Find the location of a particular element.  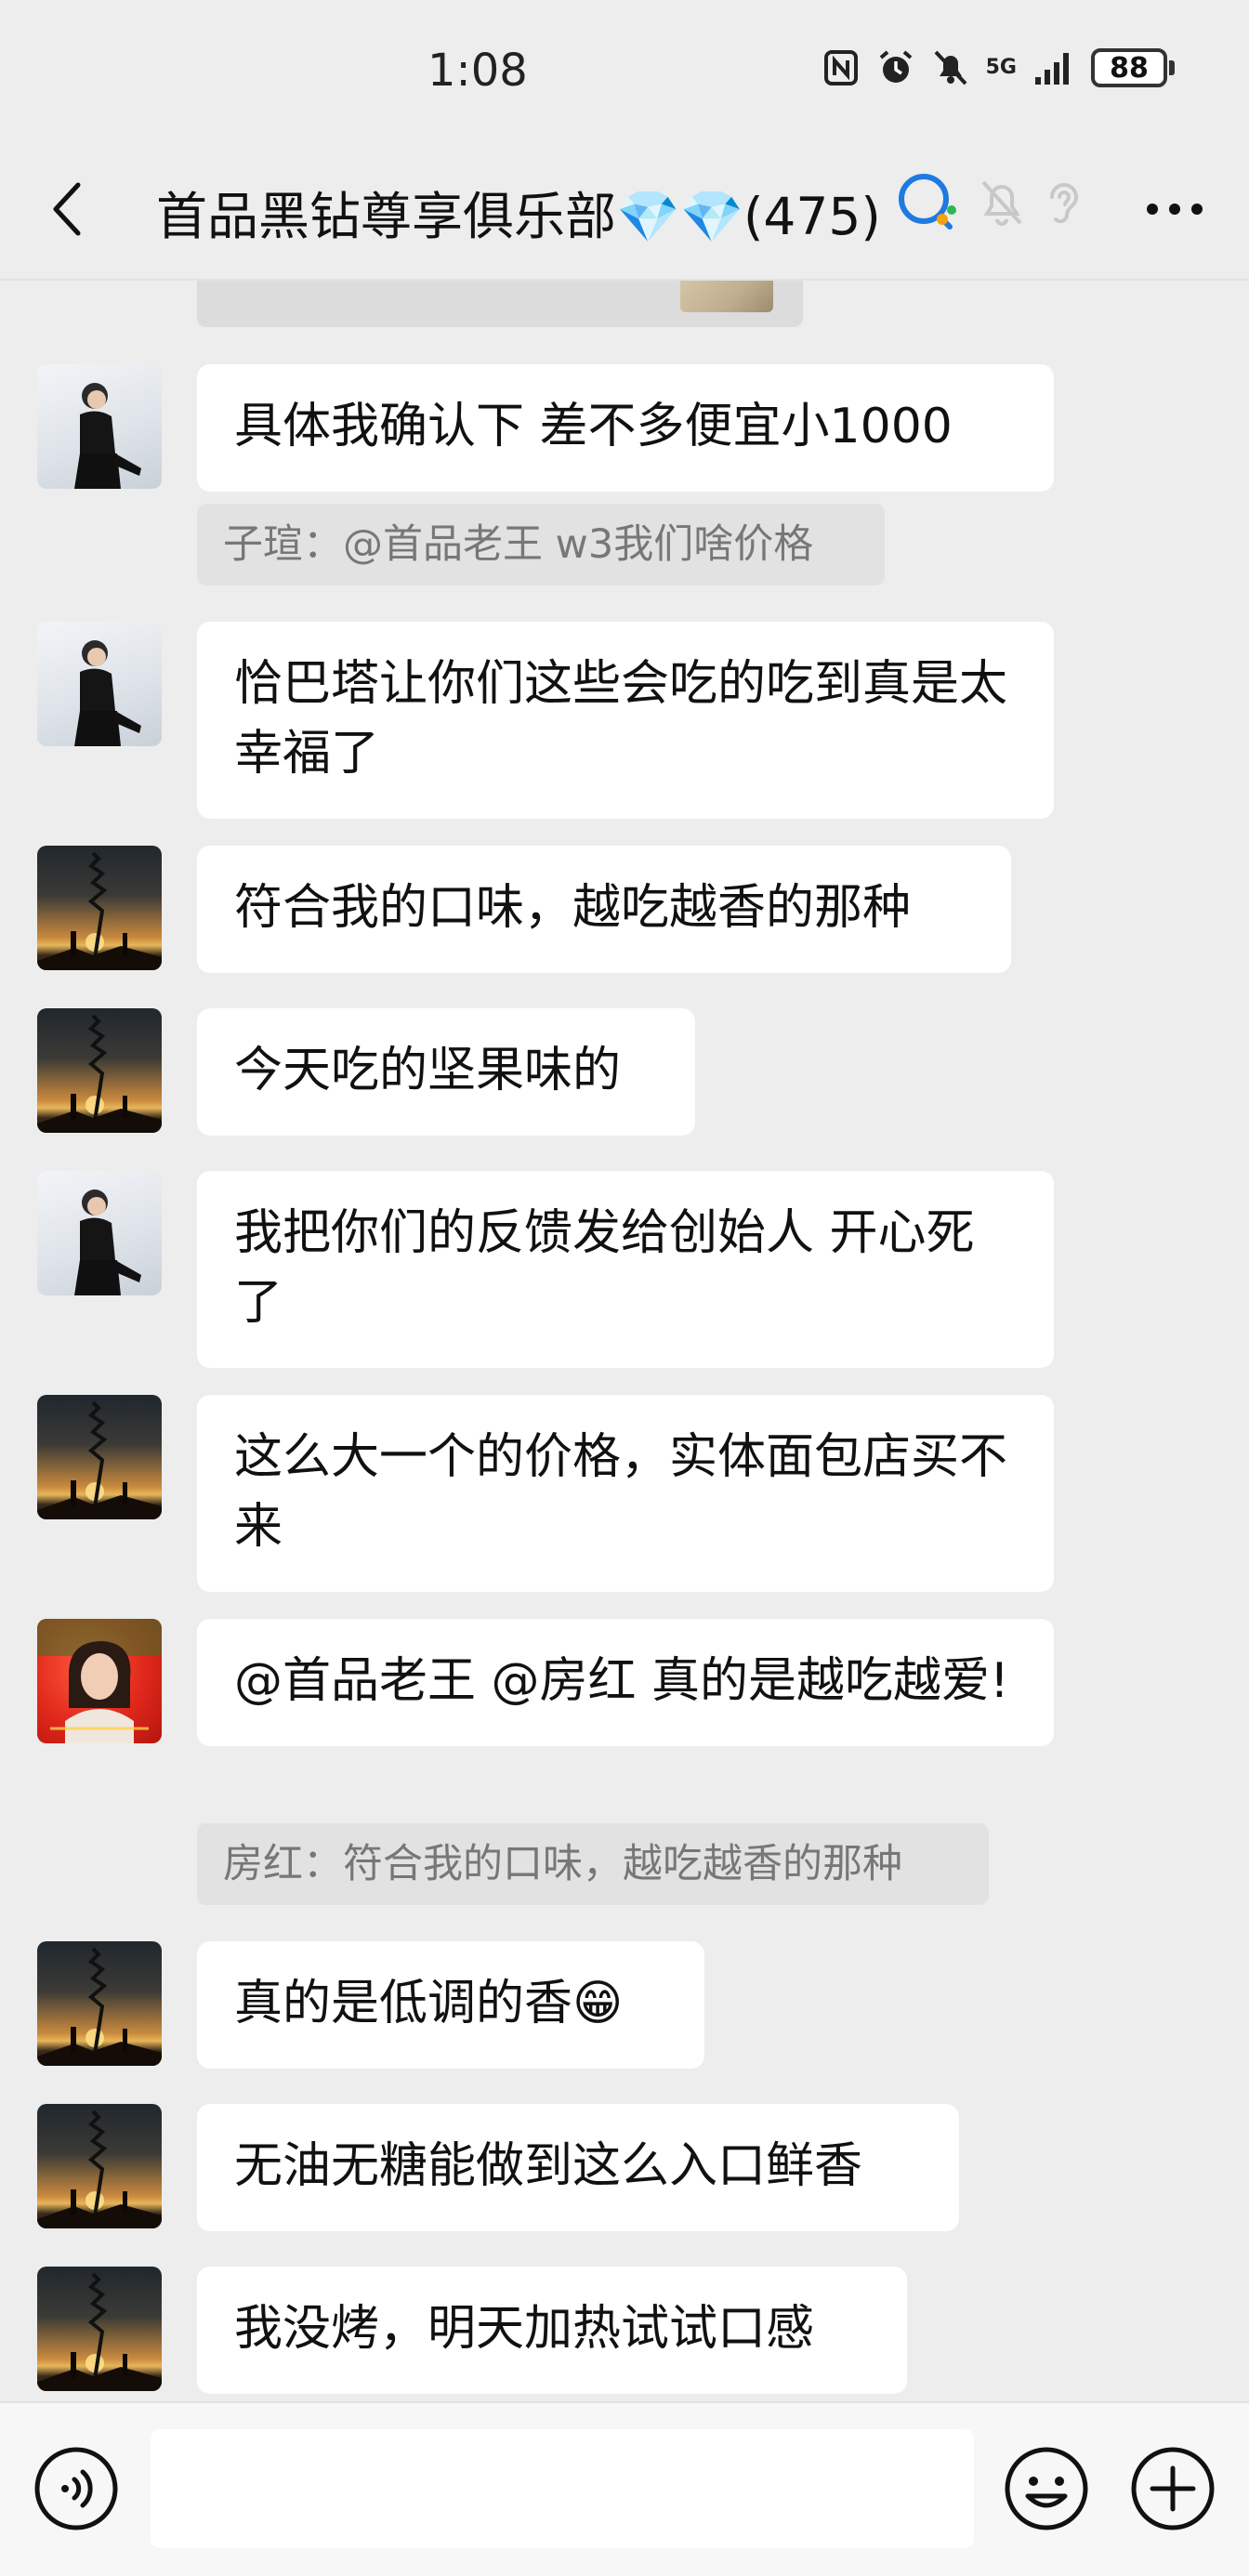

back-button is located at coordinates (67, 209).